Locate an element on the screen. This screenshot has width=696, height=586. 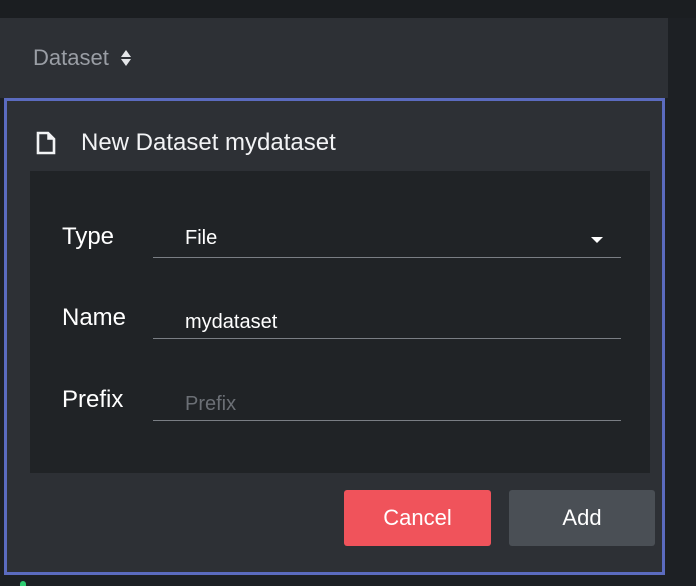
sort-up-icon is located at coordinates (125, 53).